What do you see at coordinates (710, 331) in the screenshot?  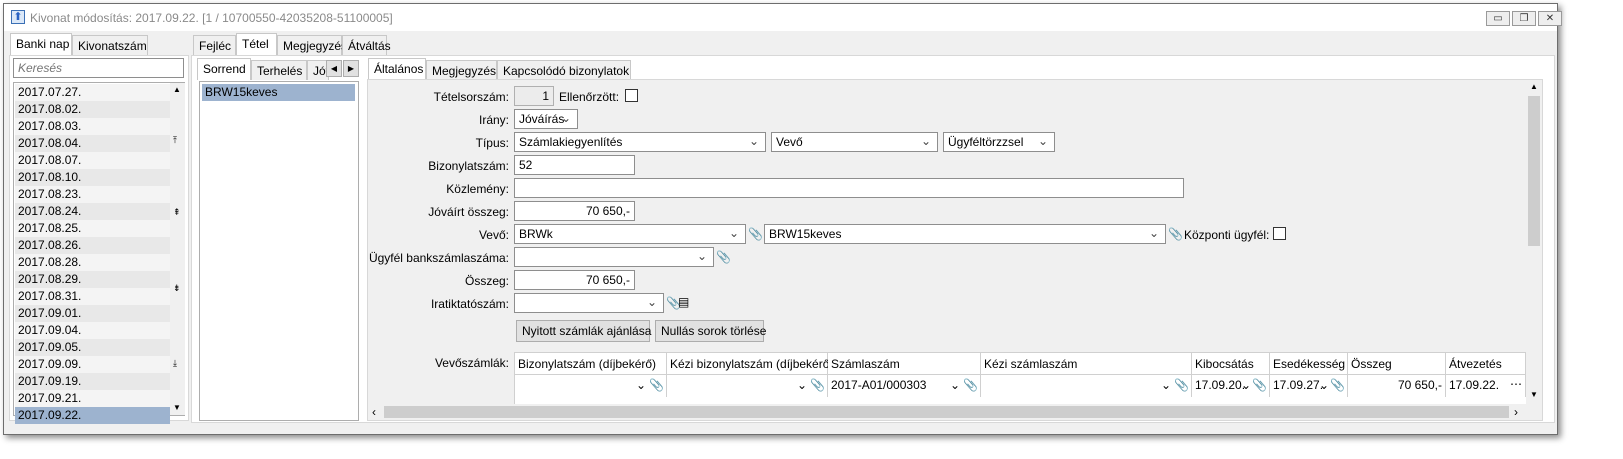 I see `nullas-sorok-button: Nullás sorok törlése` at bounding box center [710, 331].